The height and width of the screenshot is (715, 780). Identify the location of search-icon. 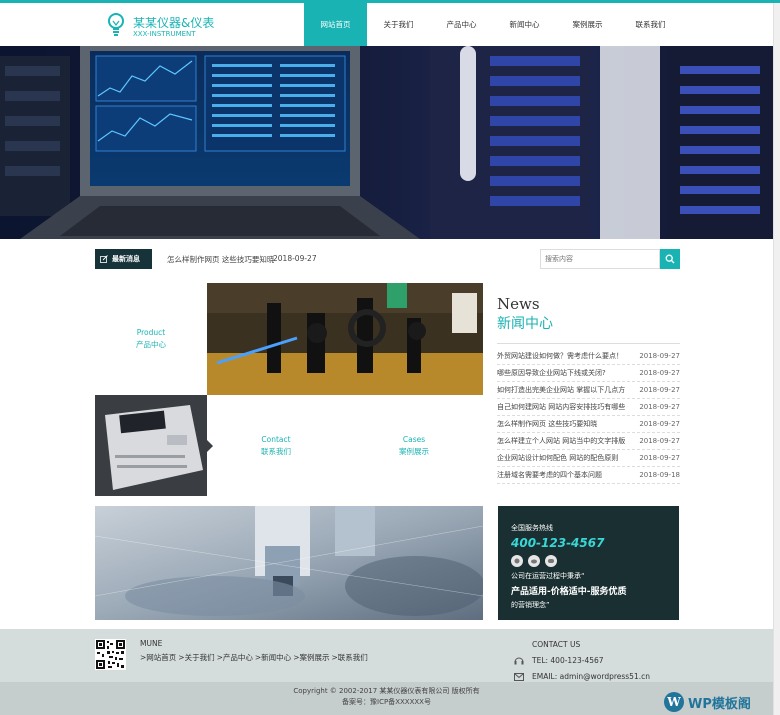
(670, 259).